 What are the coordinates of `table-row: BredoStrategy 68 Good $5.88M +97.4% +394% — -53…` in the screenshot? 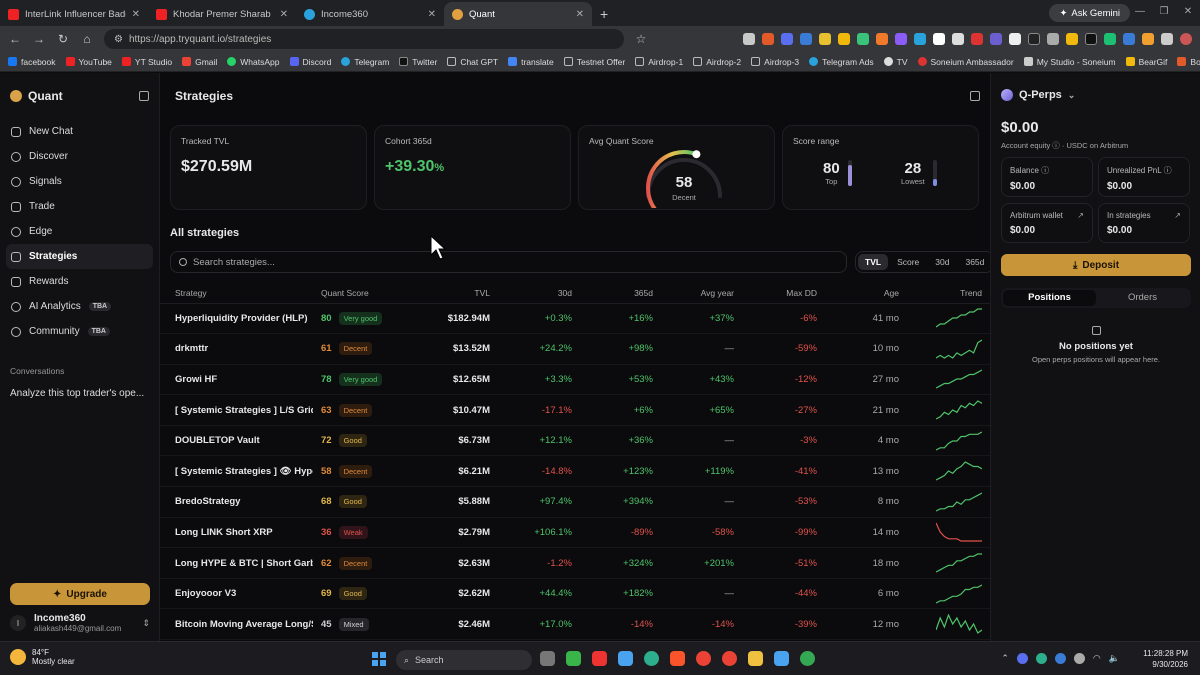 It's located at (575, 502).